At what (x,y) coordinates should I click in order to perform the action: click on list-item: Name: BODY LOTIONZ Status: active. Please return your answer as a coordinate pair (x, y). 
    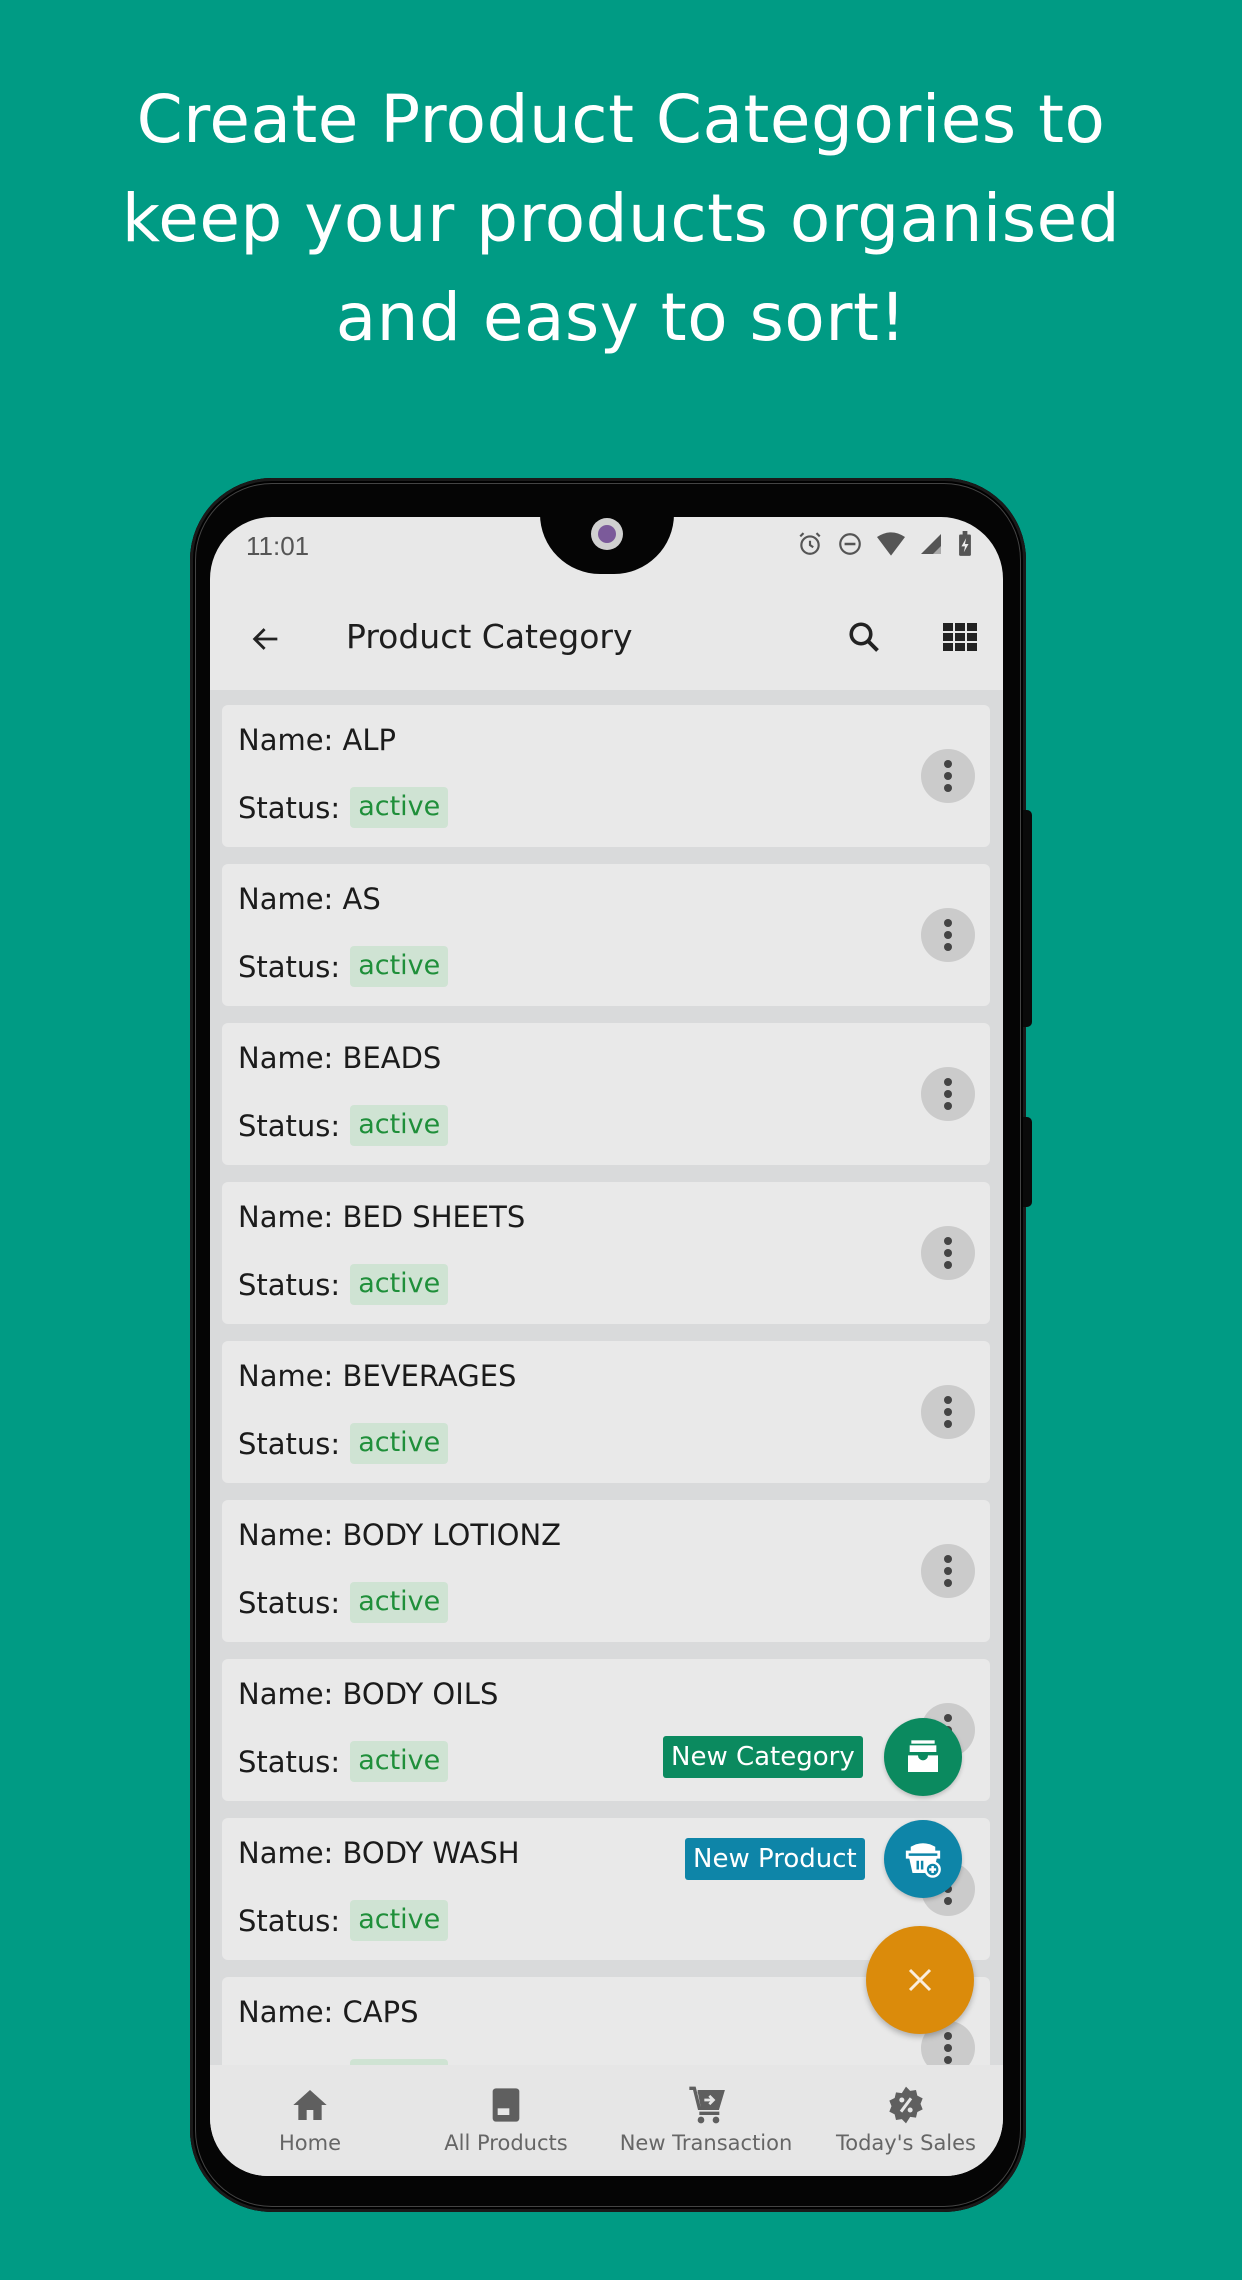
    Looking at the image, I should click on (606, 1571).